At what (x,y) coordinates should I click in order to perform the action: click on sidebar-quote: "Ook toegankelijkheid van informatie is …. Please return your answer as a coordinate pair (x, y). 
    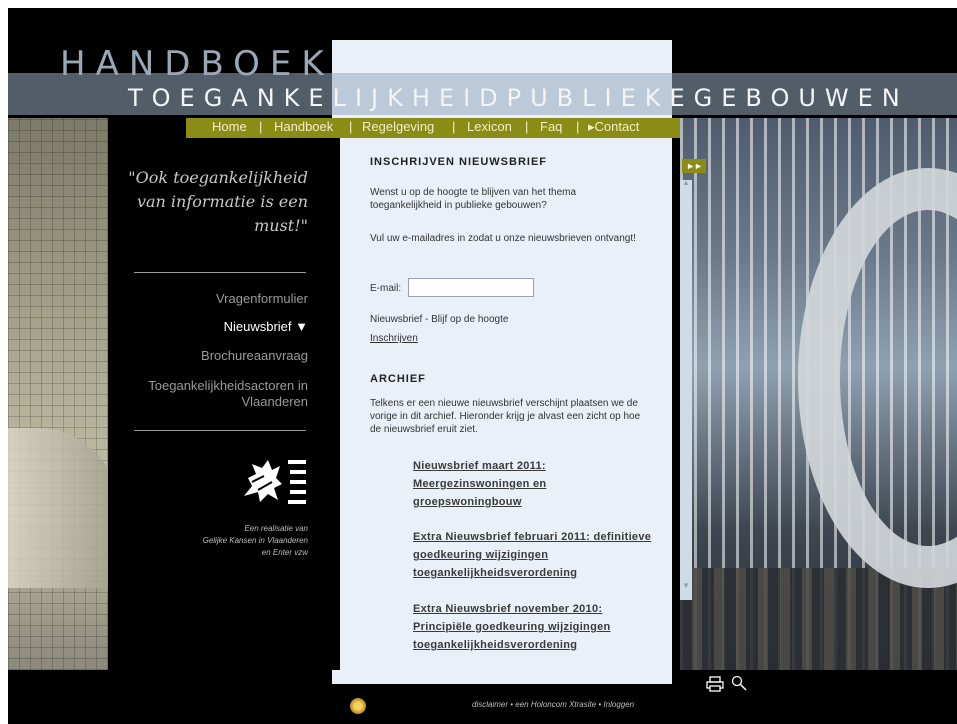
    Looking at the image, I should click on (218, 201).